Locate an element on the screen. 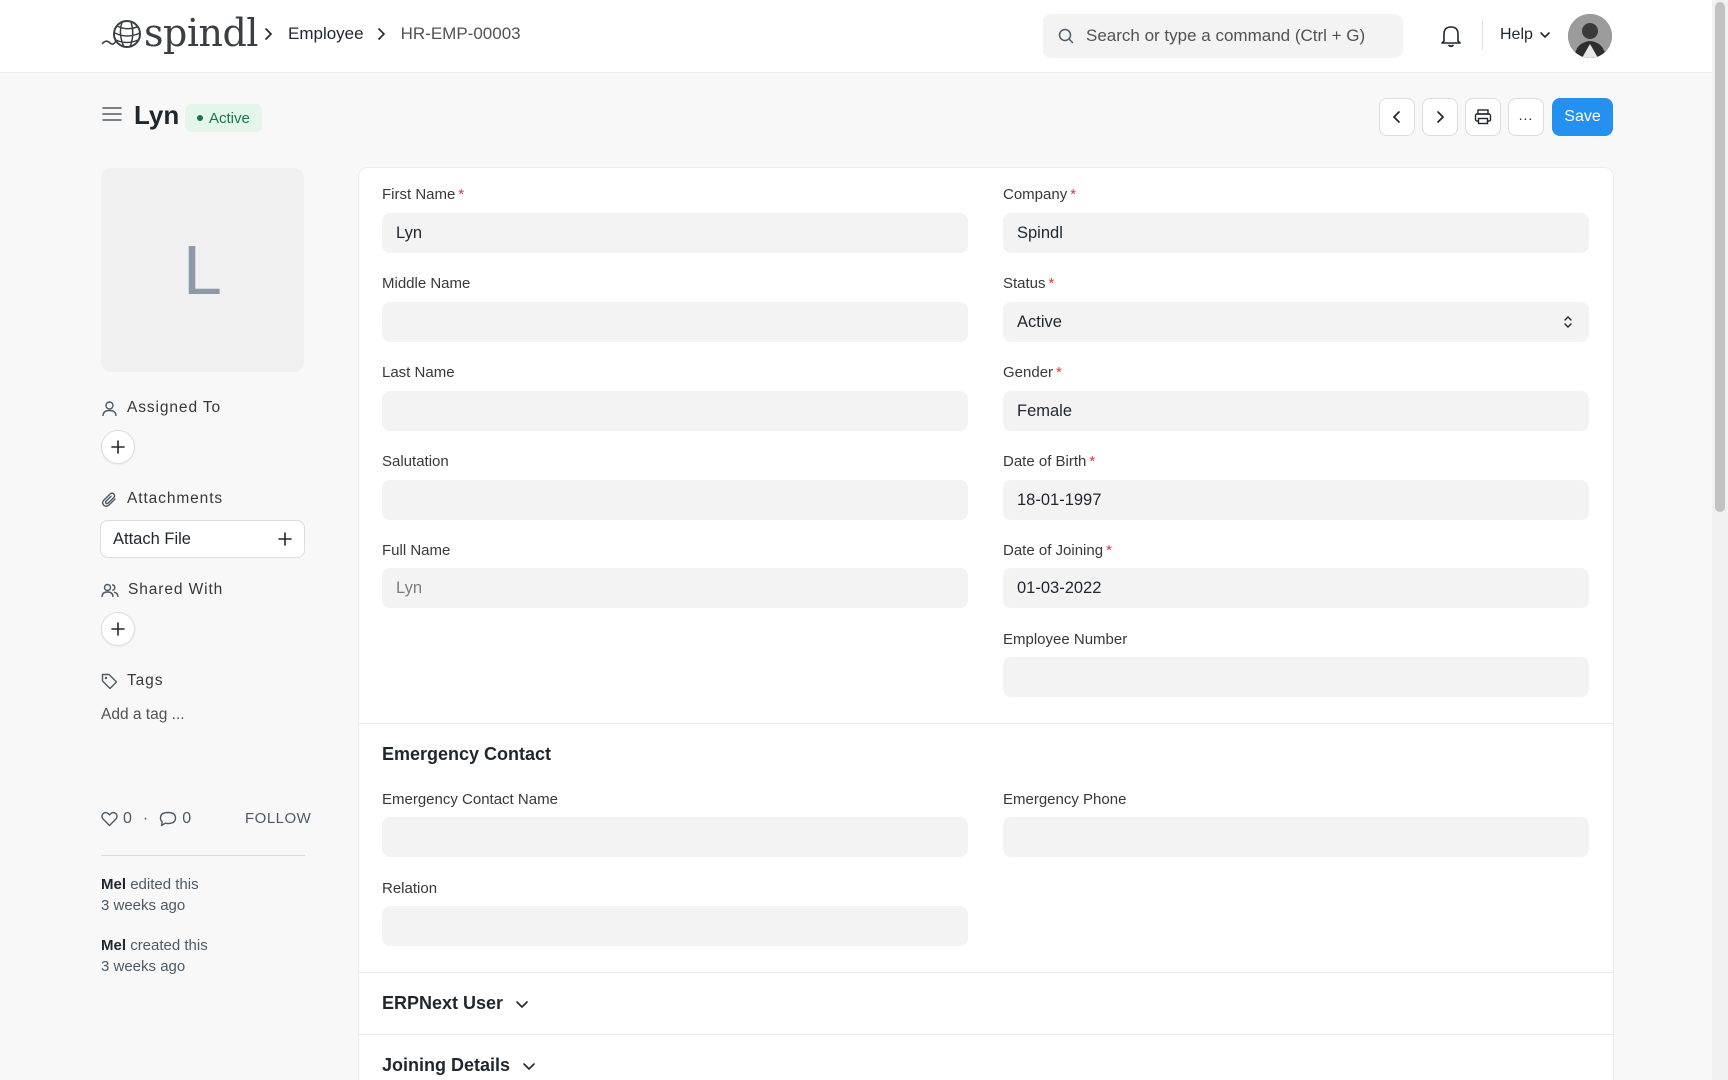  comment-icon is located at coordinates (168, 819).